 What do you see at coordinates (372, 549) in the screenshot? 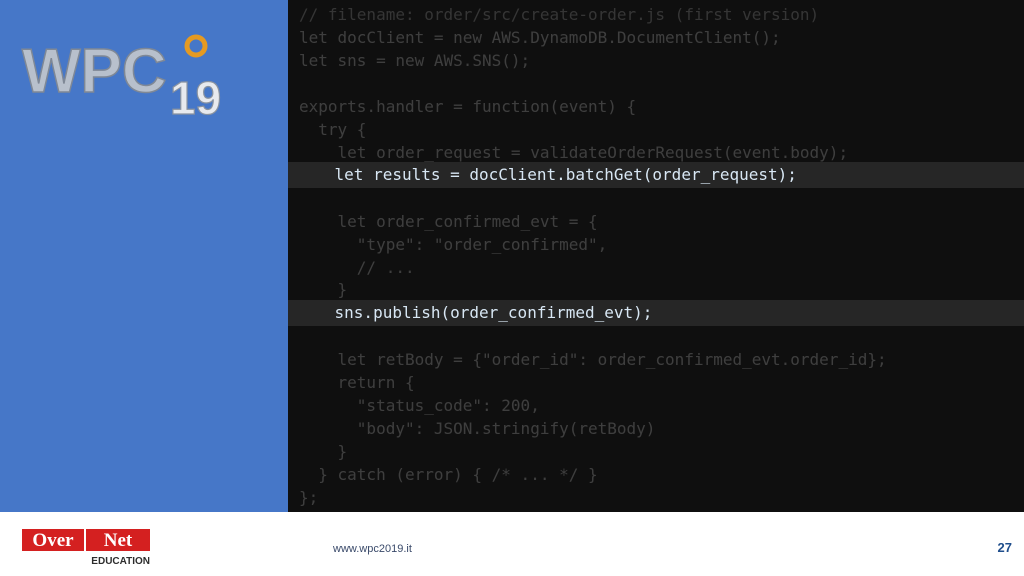
I see `website-url: www.wpc2019.it` at bounding box center [372, 549].